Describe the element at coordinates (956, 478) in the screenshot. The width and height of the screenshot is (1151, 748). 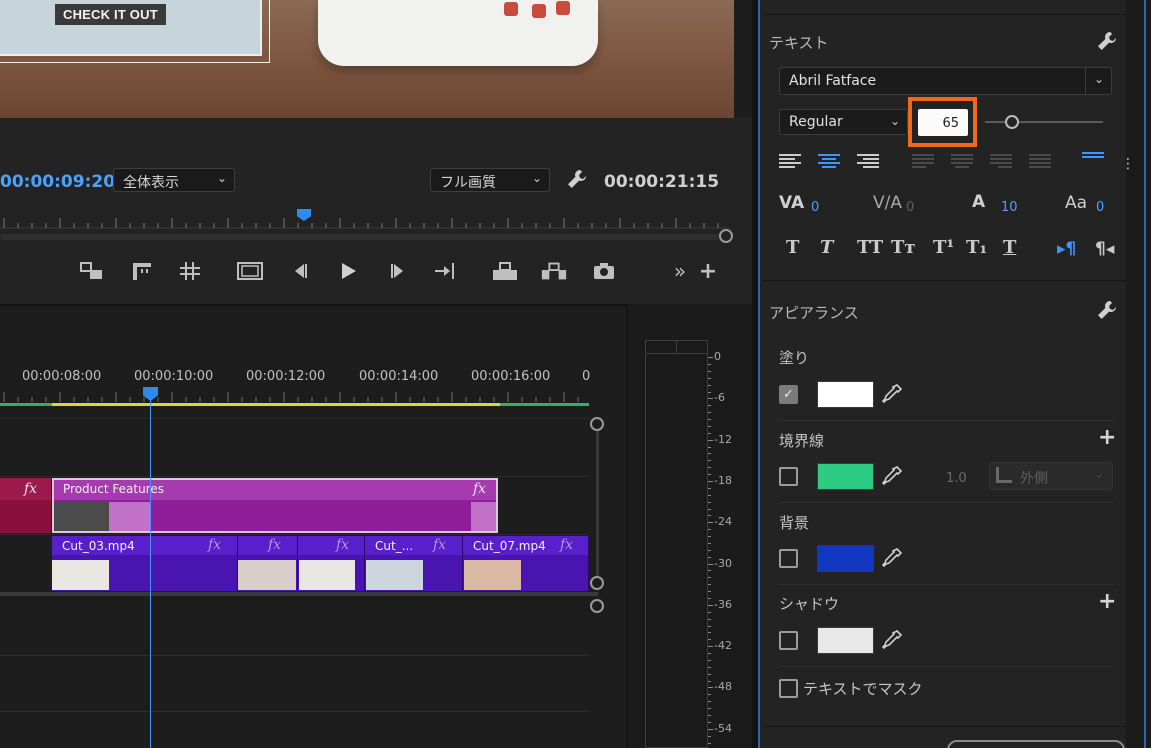
I see `stroke-width-value: 1.0` at that location.